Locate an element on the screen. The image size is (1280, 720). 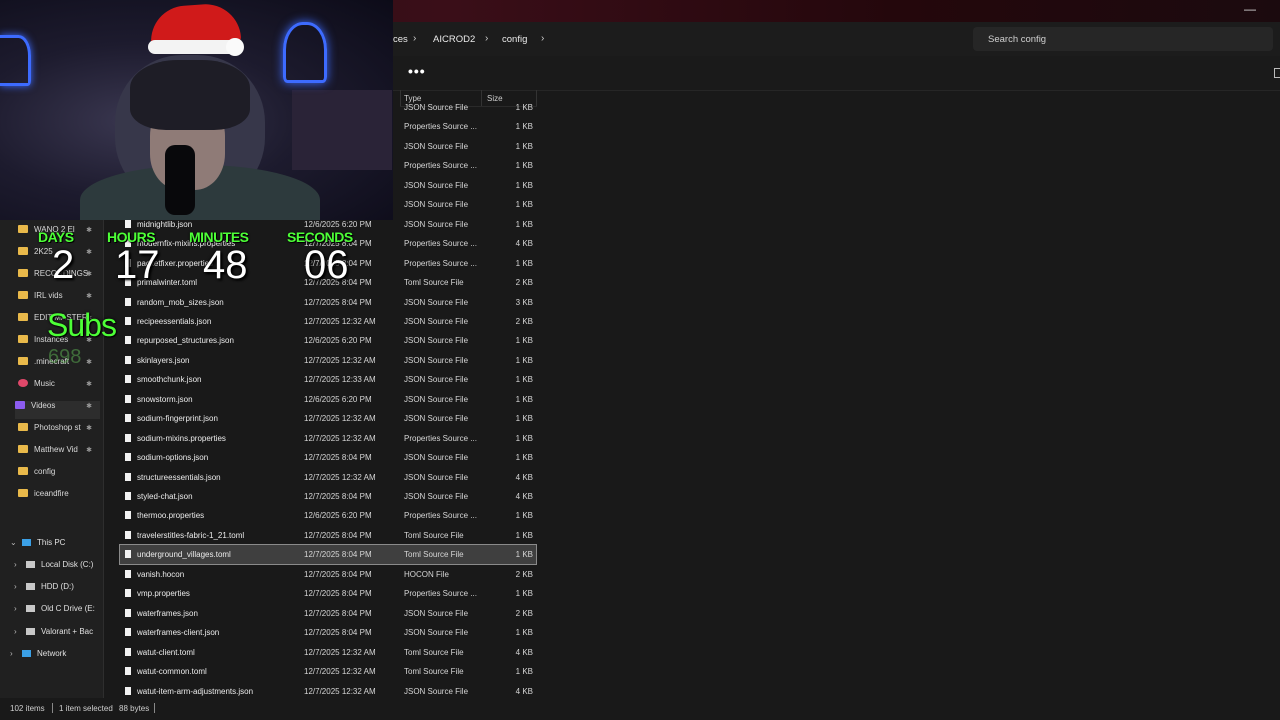
minimize-button: — is located at coordinates (1250, 9).